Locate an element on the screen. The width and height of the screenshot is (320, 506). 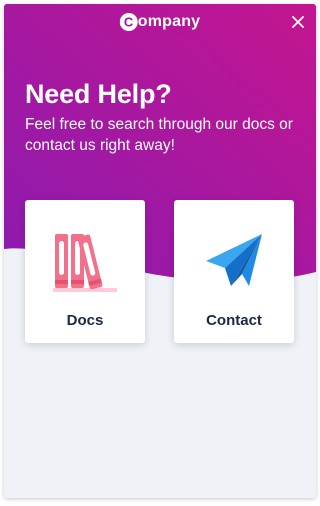
docs-label: Docs is located at coordinates (85, 320).